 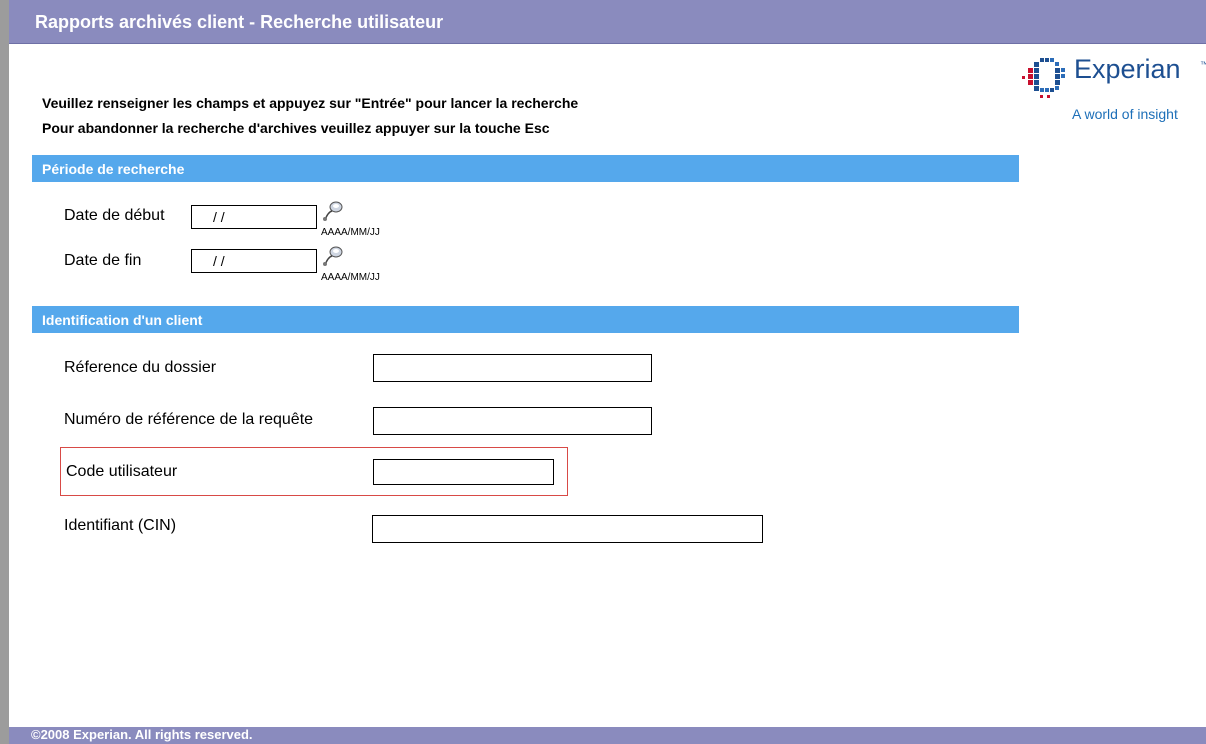 What do you see at coordinates (1043, 78) in the screenshot?
I see `experian-logo-mark-icon` at bounding box center [1043, 78].